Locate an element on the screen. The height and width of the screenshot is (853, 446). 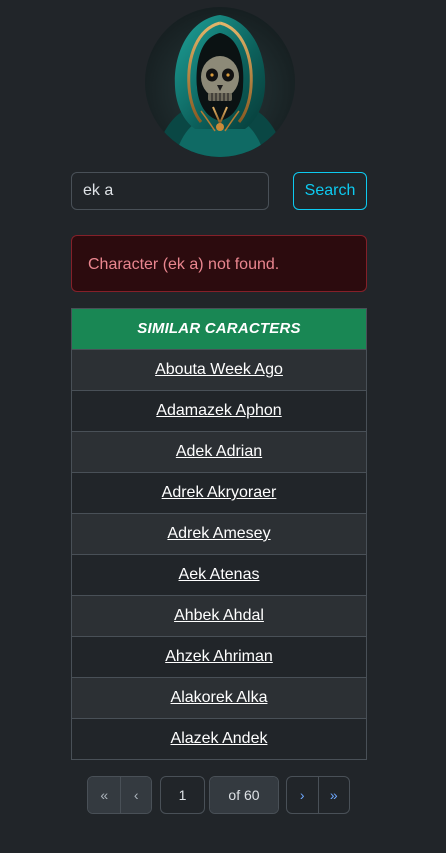
character-link: Adrek Akryoraer is located at coordinates (219, 492).